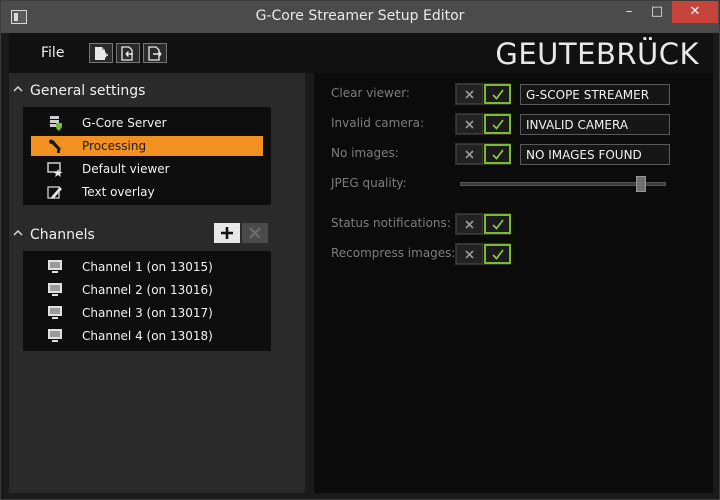 This screenshot has width=720, height=500. I want to click on close-button: ✕, so click(695, 12).